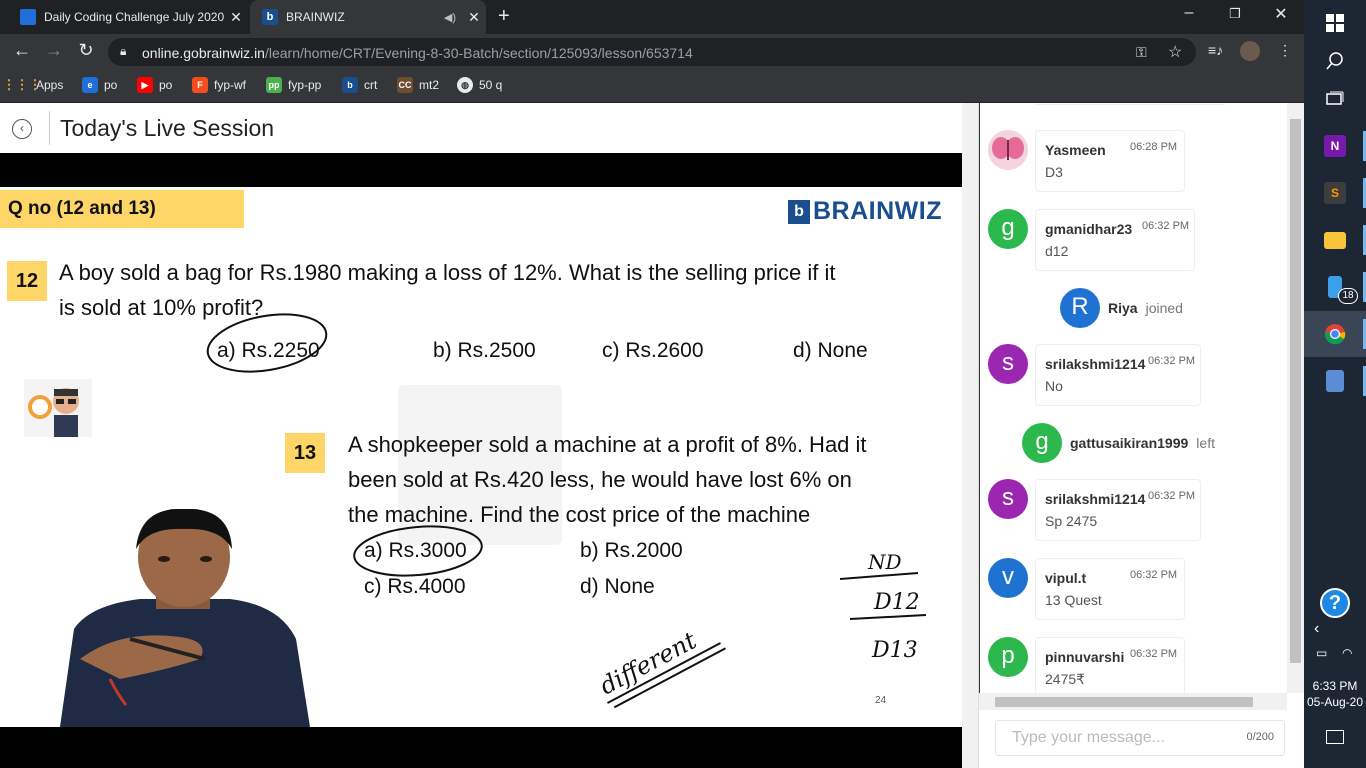  I want to click on chat-message: pinnuvarshi 06:32 PM 2475₹, so click(1110, 665).